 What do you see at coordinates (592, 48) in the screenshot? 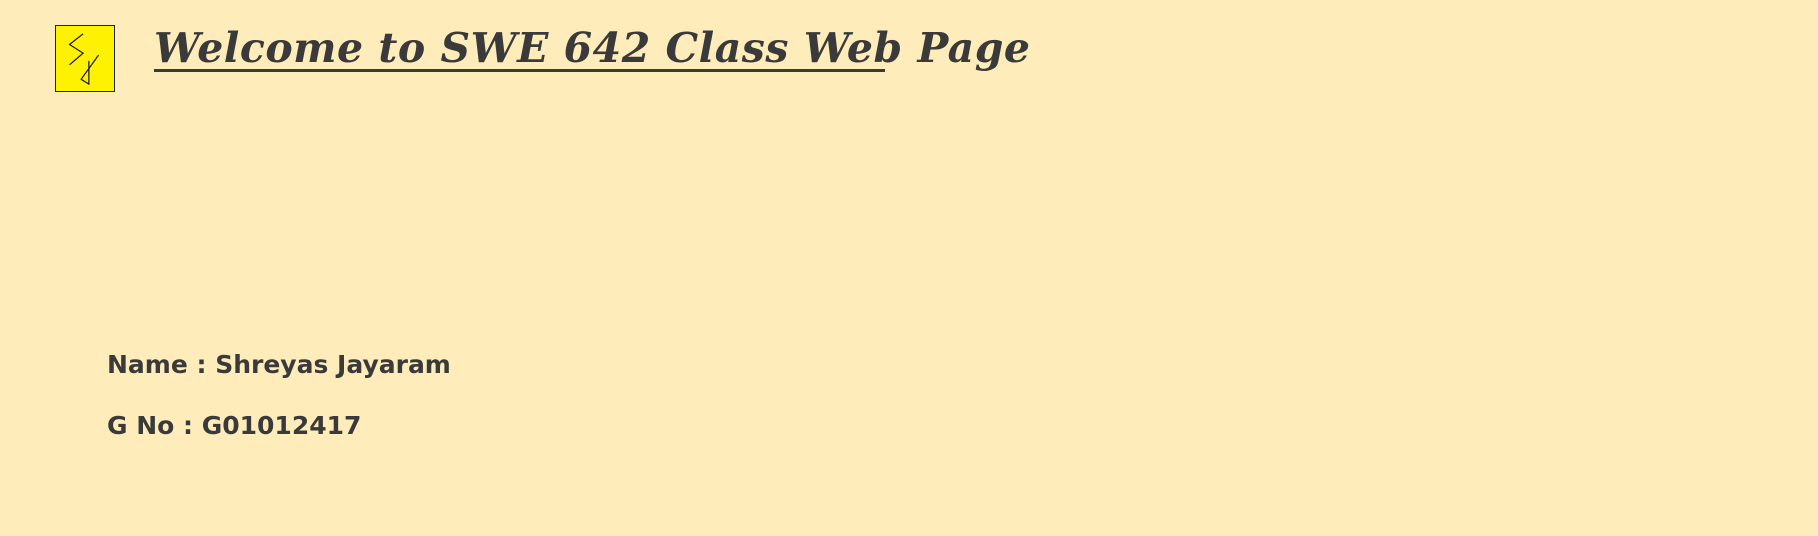
I see `page-title: Welcome to SWE 642 Class Web Page` at bounding box center [592, 48].